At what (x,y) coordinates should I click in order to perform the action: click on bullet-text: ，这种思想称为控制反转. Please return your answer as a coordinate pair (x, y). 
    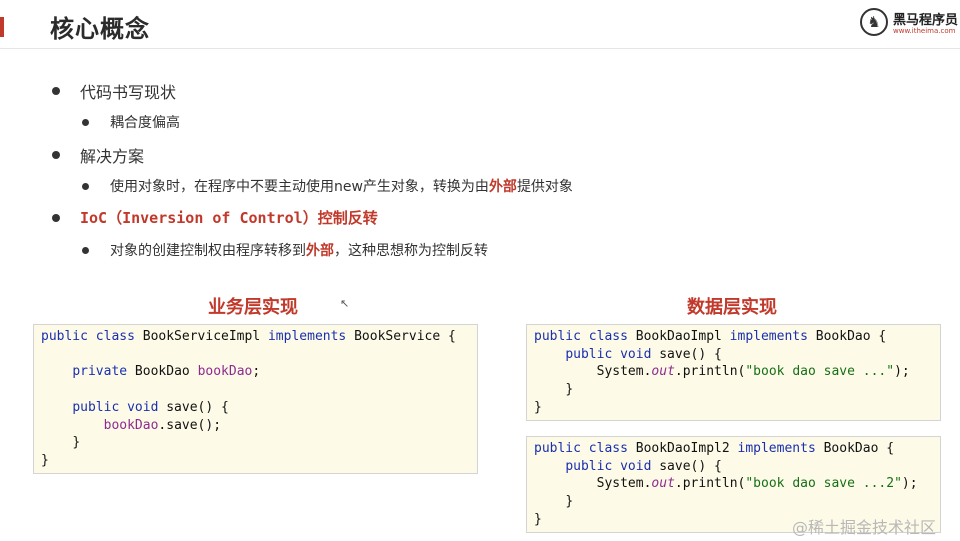
    Looking at the image, I should click on (411, 251).